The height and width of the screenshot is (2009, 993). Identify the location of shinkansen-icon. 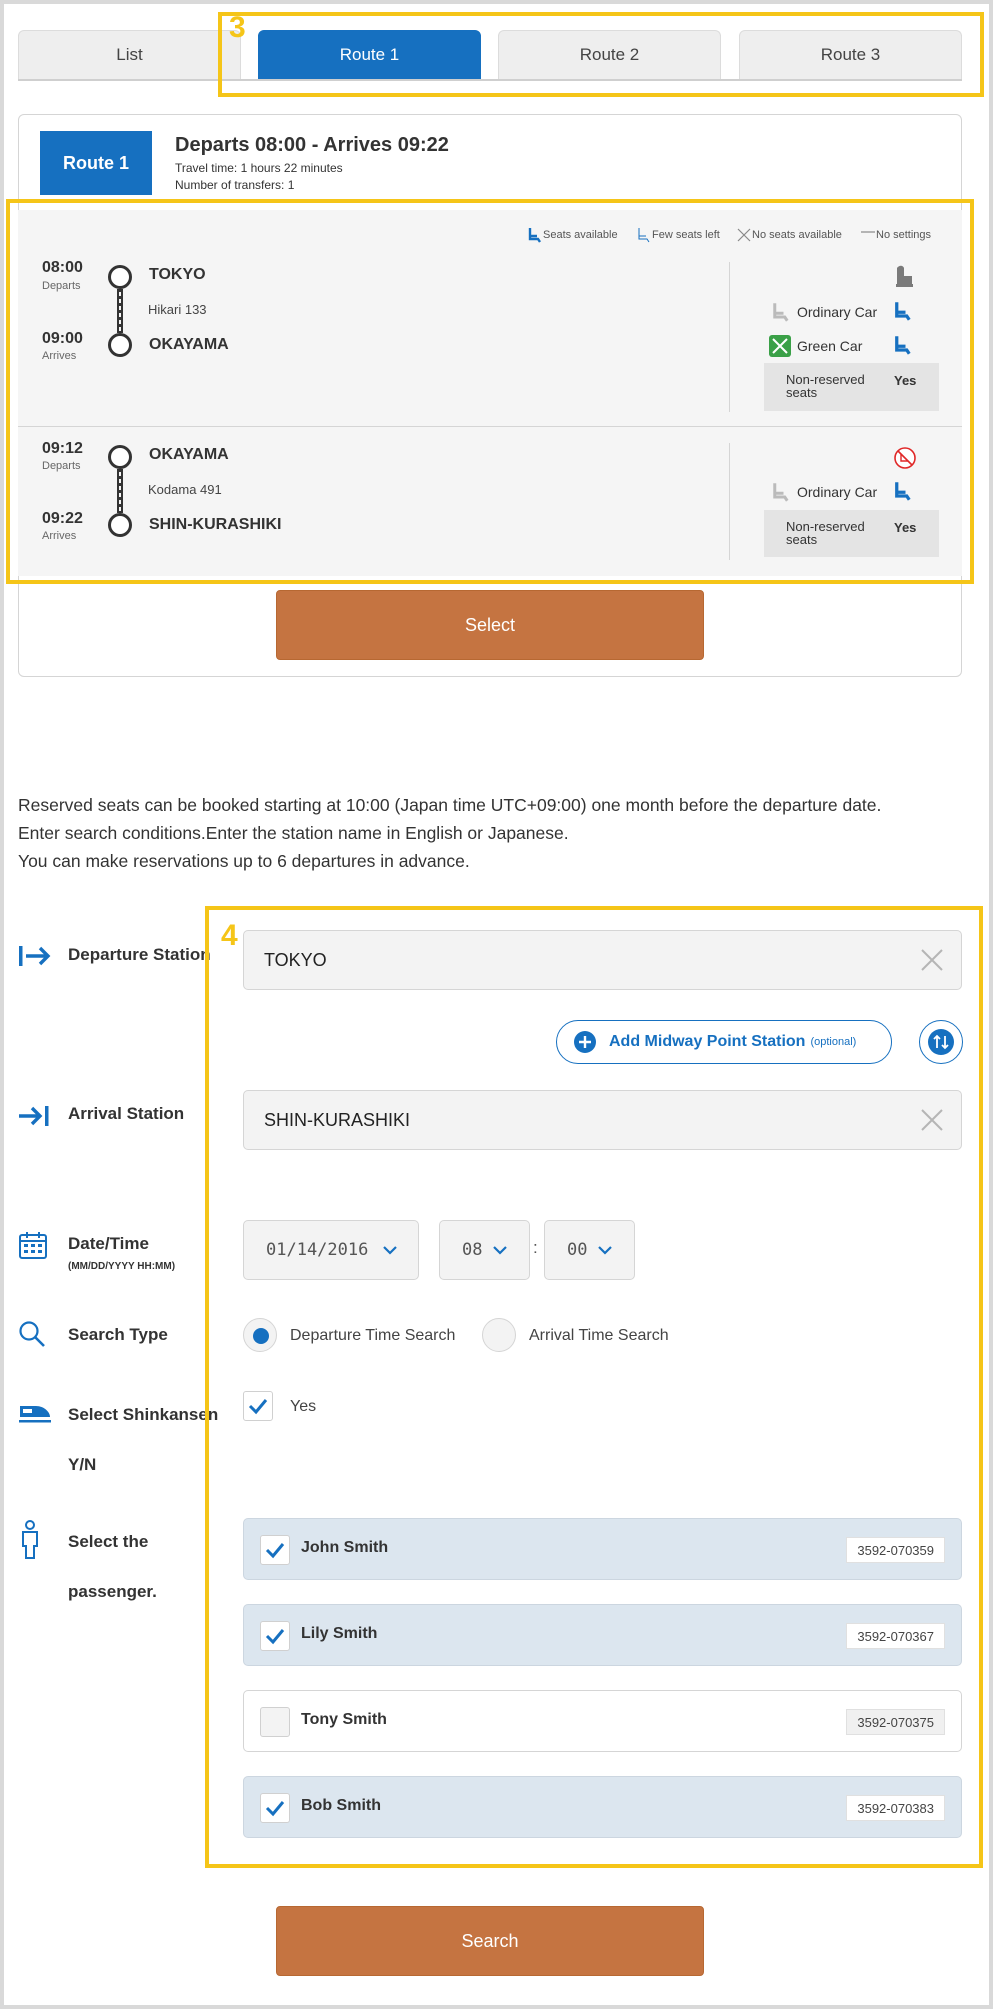
(35, 1414).